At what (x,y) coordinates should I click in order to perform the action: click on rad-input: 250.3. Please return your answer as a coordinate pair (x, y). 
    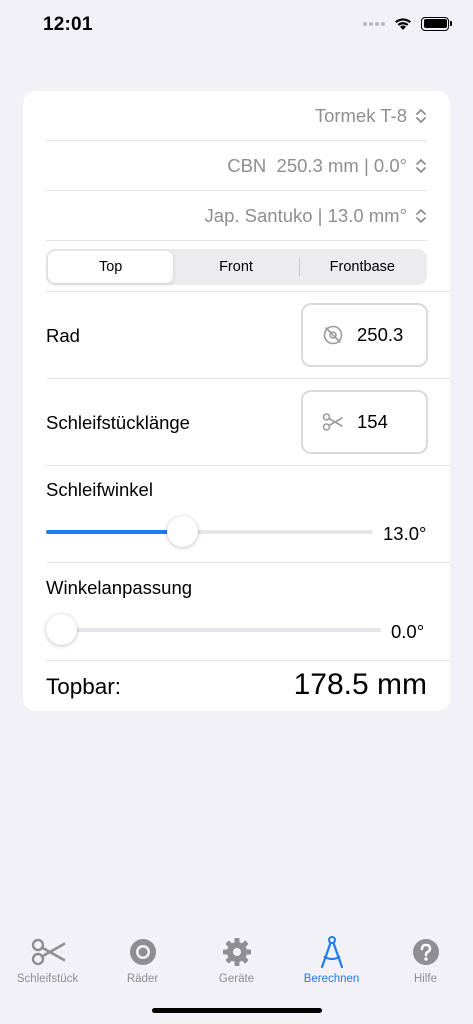
    Looking at the image, I should click on (364, 335).